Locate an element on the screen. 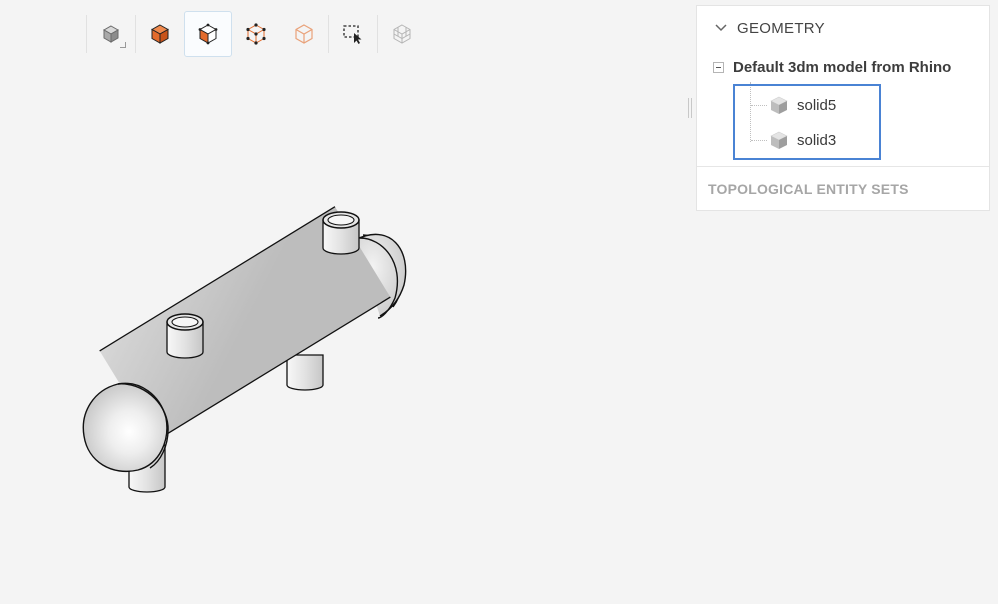 This screenshot has width=998, height=604. face-select-button is located at coordinates (208, 34).